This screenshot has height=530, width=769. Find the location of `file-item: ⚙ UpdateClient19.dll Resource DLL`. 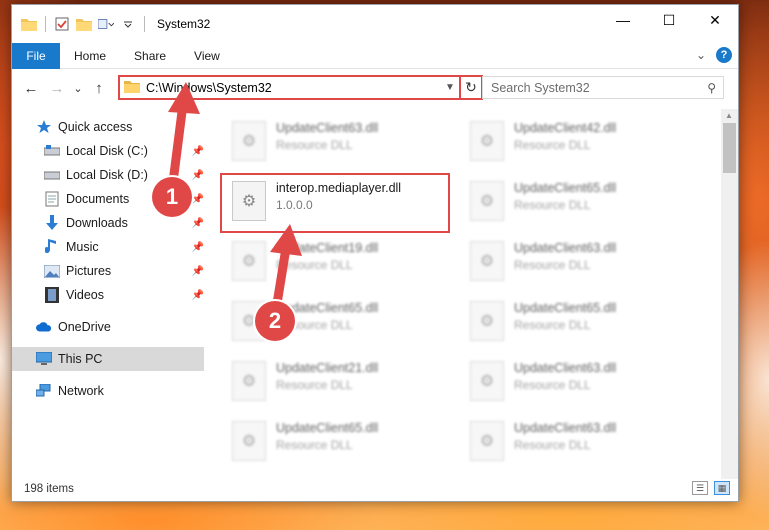

file-item: ⚙ UpdateClient19.dll Resource DLL is located at coordinates (324, 262).